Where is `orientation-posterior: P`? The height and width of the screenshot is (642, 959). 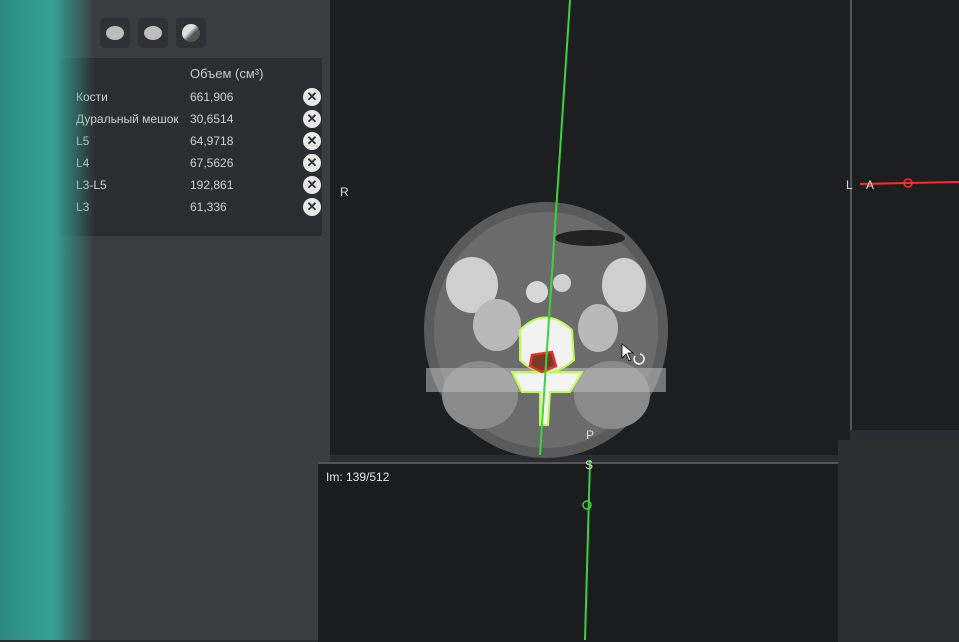
orientation-posterior: P is located at coordinates (590, 435).